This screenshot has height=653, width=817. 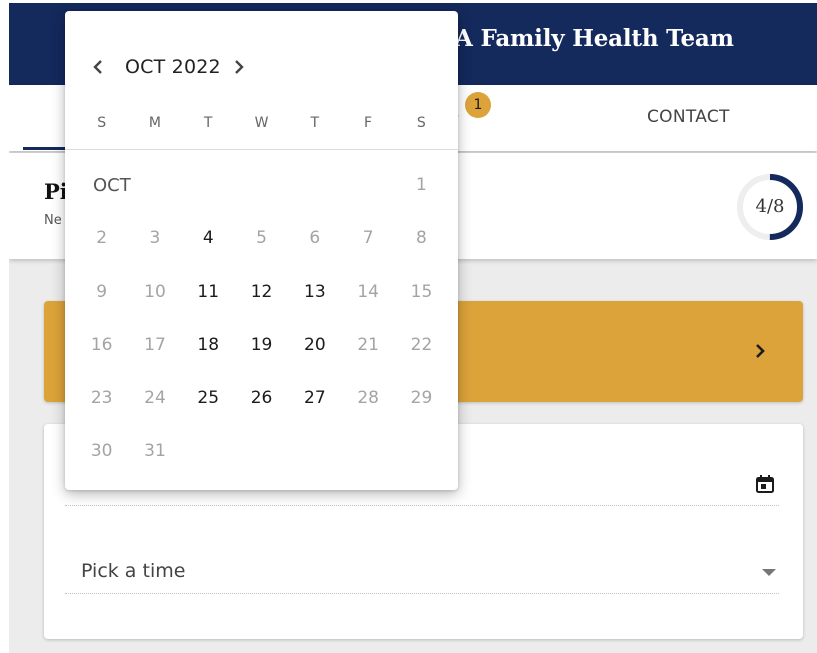 I want to click on calendar-day-available: 12, so click(x=261, y=292).